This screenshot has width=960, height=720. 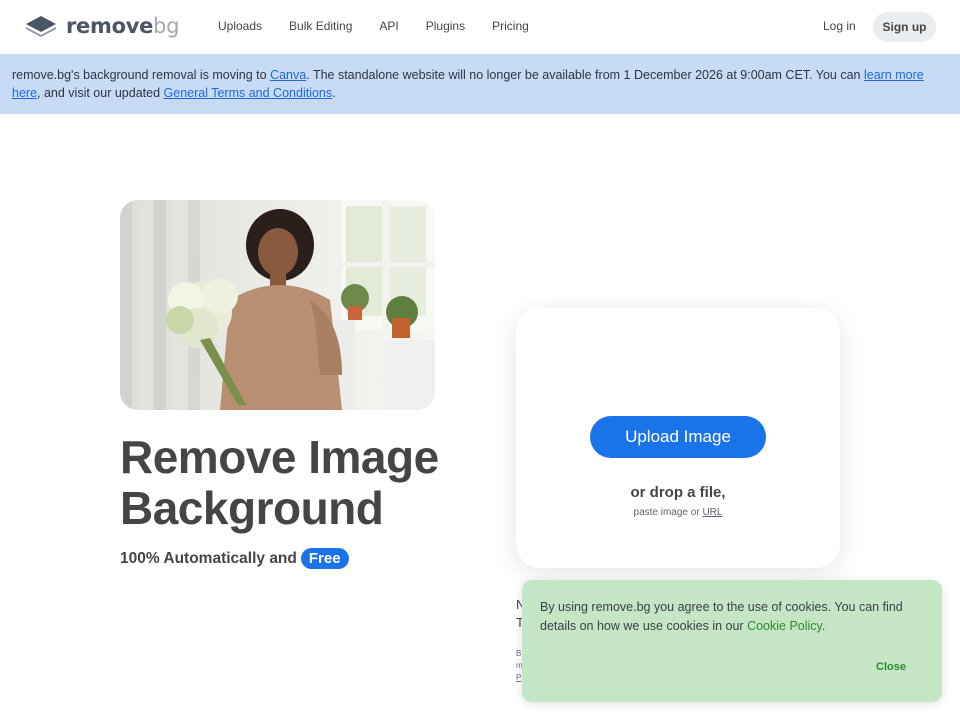 What do you see at coordinates (123, 26) in the screenshot?
I see `logo-text: removebg` at bounding box center [123, 26].